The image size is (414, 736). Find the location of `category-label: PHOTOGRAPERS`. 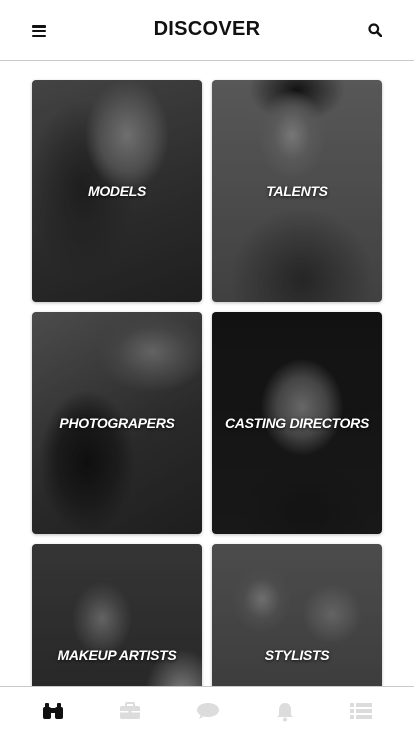

category-label: PHOTOGRAPERS is located at coordinates (117, 423).